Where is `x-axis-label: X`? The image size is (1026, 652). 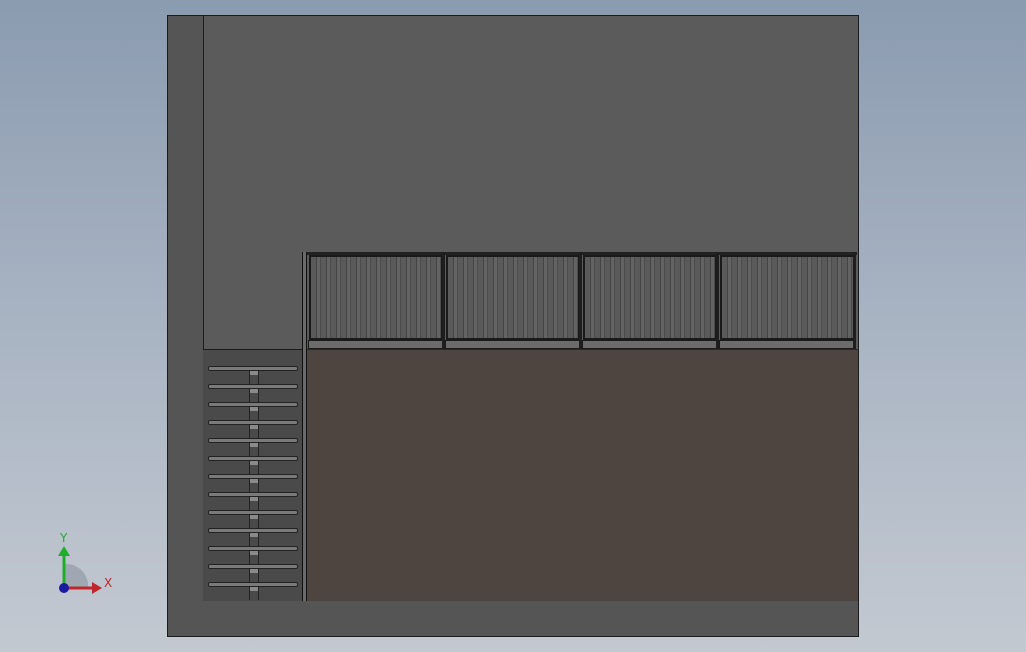
x-axis-label: X is located at coordinates (108, 583).